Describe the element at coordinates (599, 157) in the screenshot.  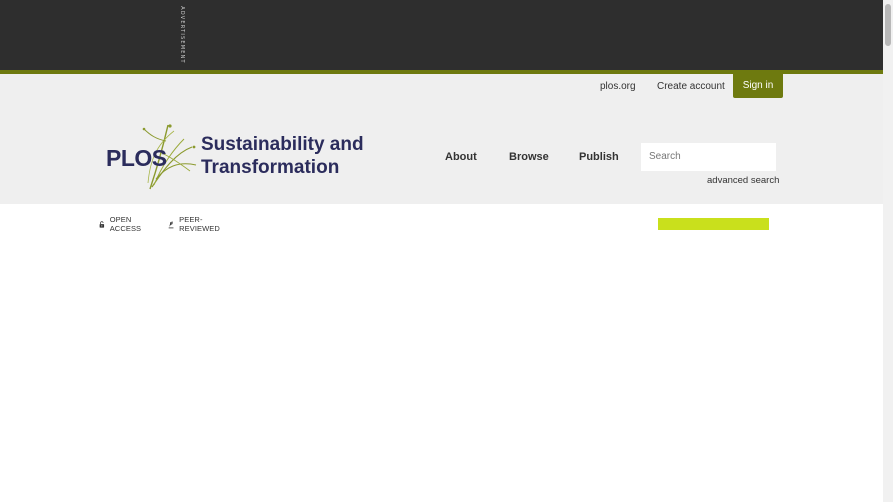
I see `nav-publish: Publish` at that location.